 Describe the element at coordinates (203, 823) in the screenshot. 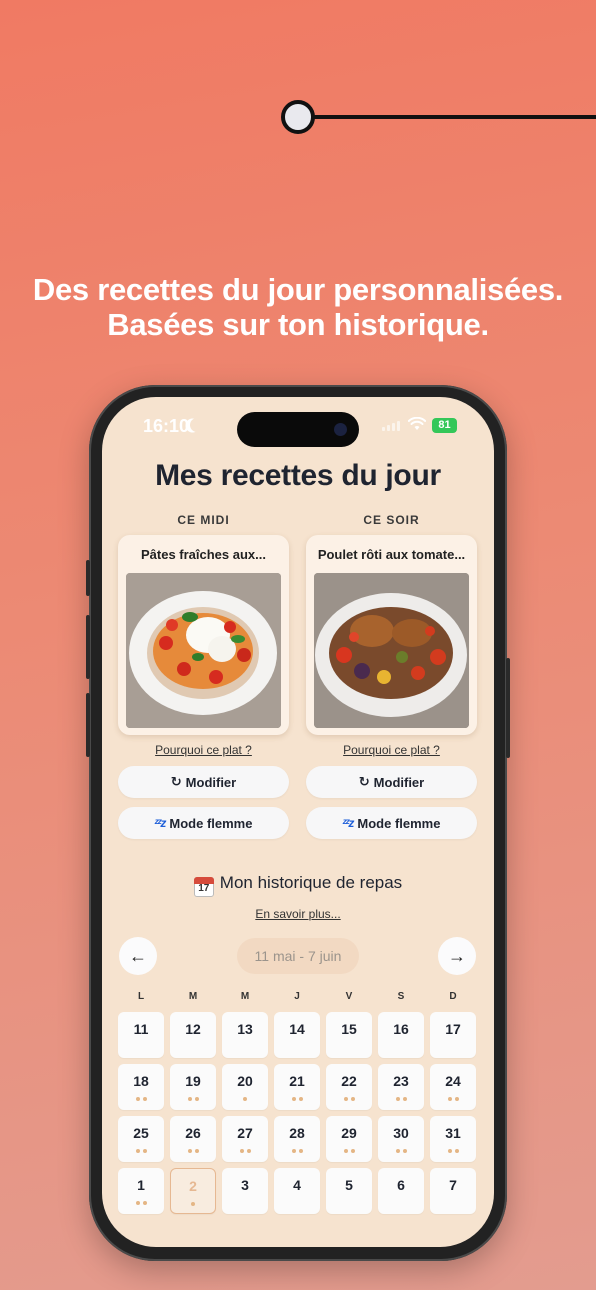

I see `lunch-lazy-mode-button: ᶻᶻz Mode flemme` at that location.